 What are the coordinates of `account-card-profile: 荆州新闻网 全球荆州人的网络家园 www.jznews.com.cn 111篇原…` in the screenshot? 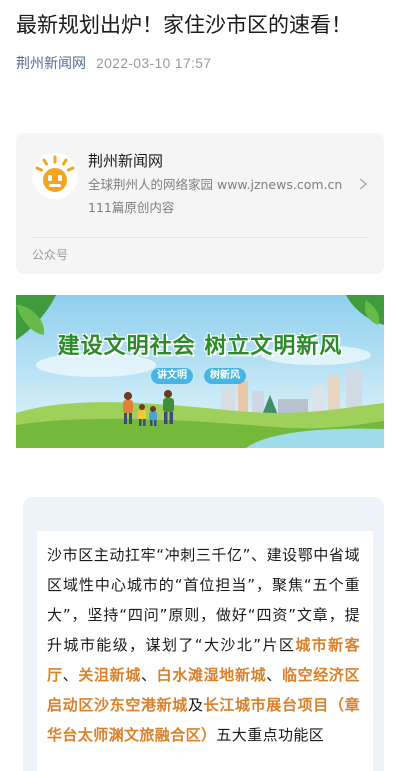 It's located at (200, 185).